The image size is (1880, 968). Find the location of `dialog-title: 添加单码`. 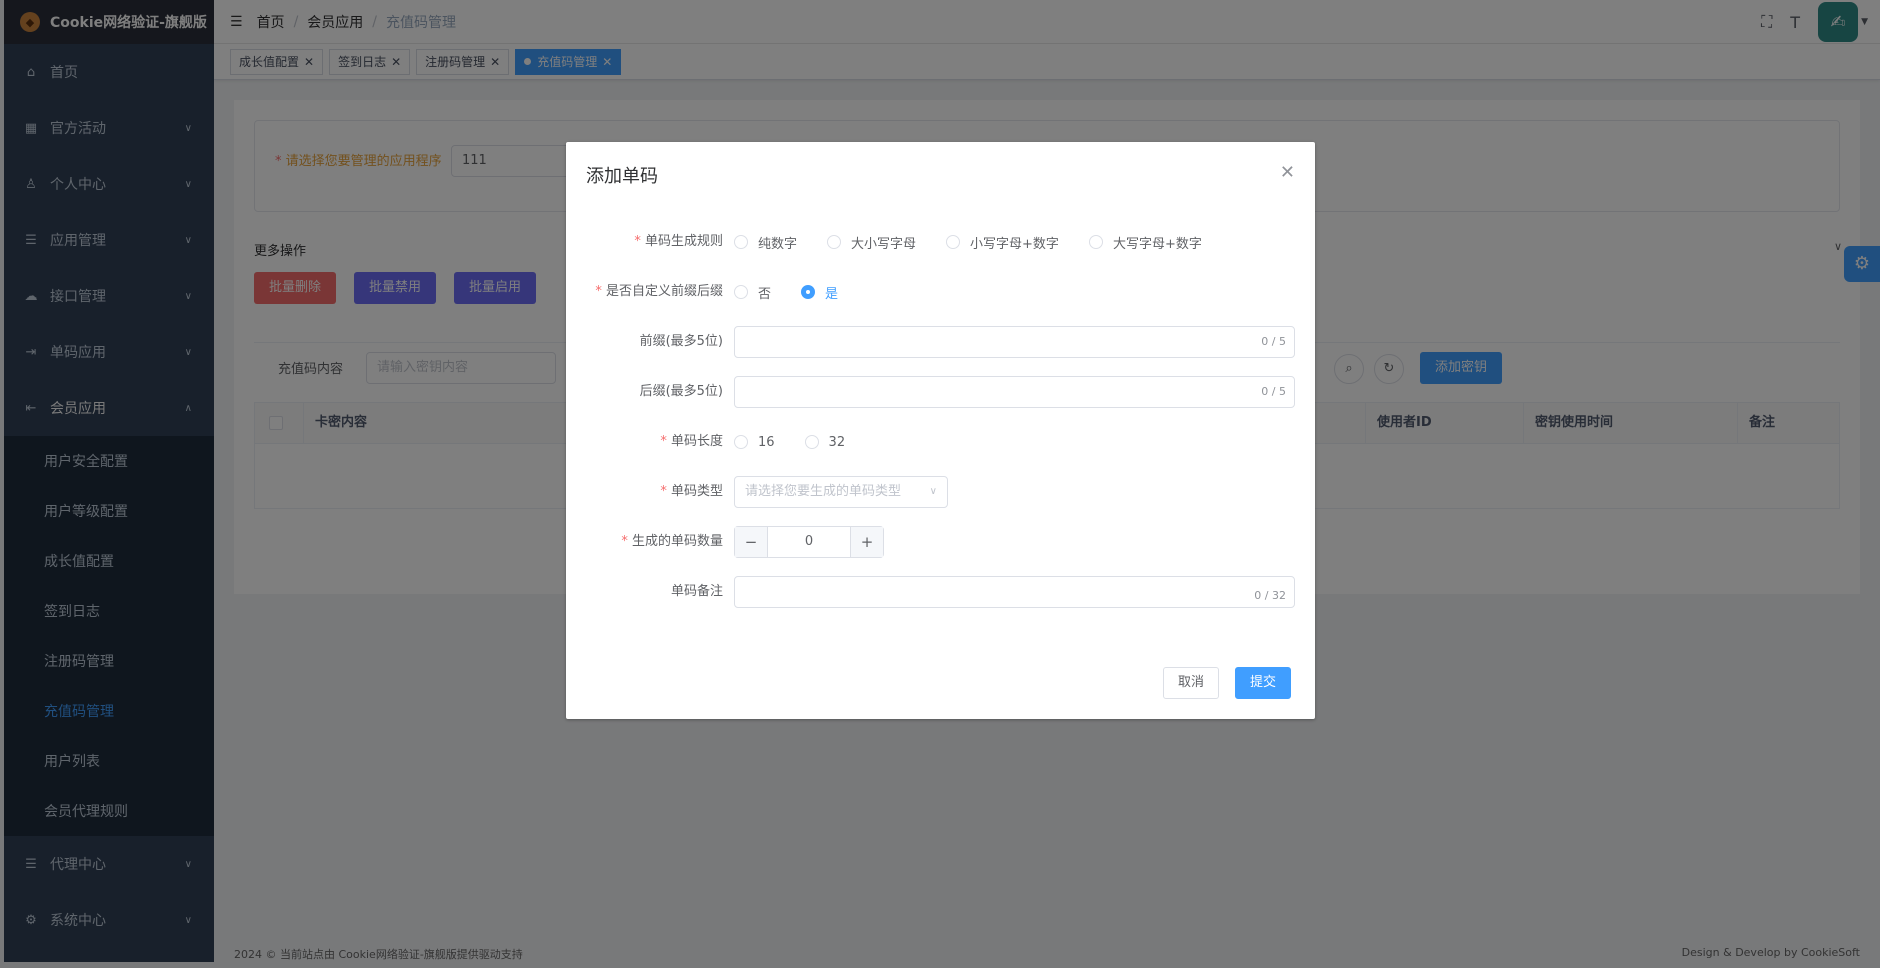

dialog-title: 添加单码 is located at coordinates (622, 176).